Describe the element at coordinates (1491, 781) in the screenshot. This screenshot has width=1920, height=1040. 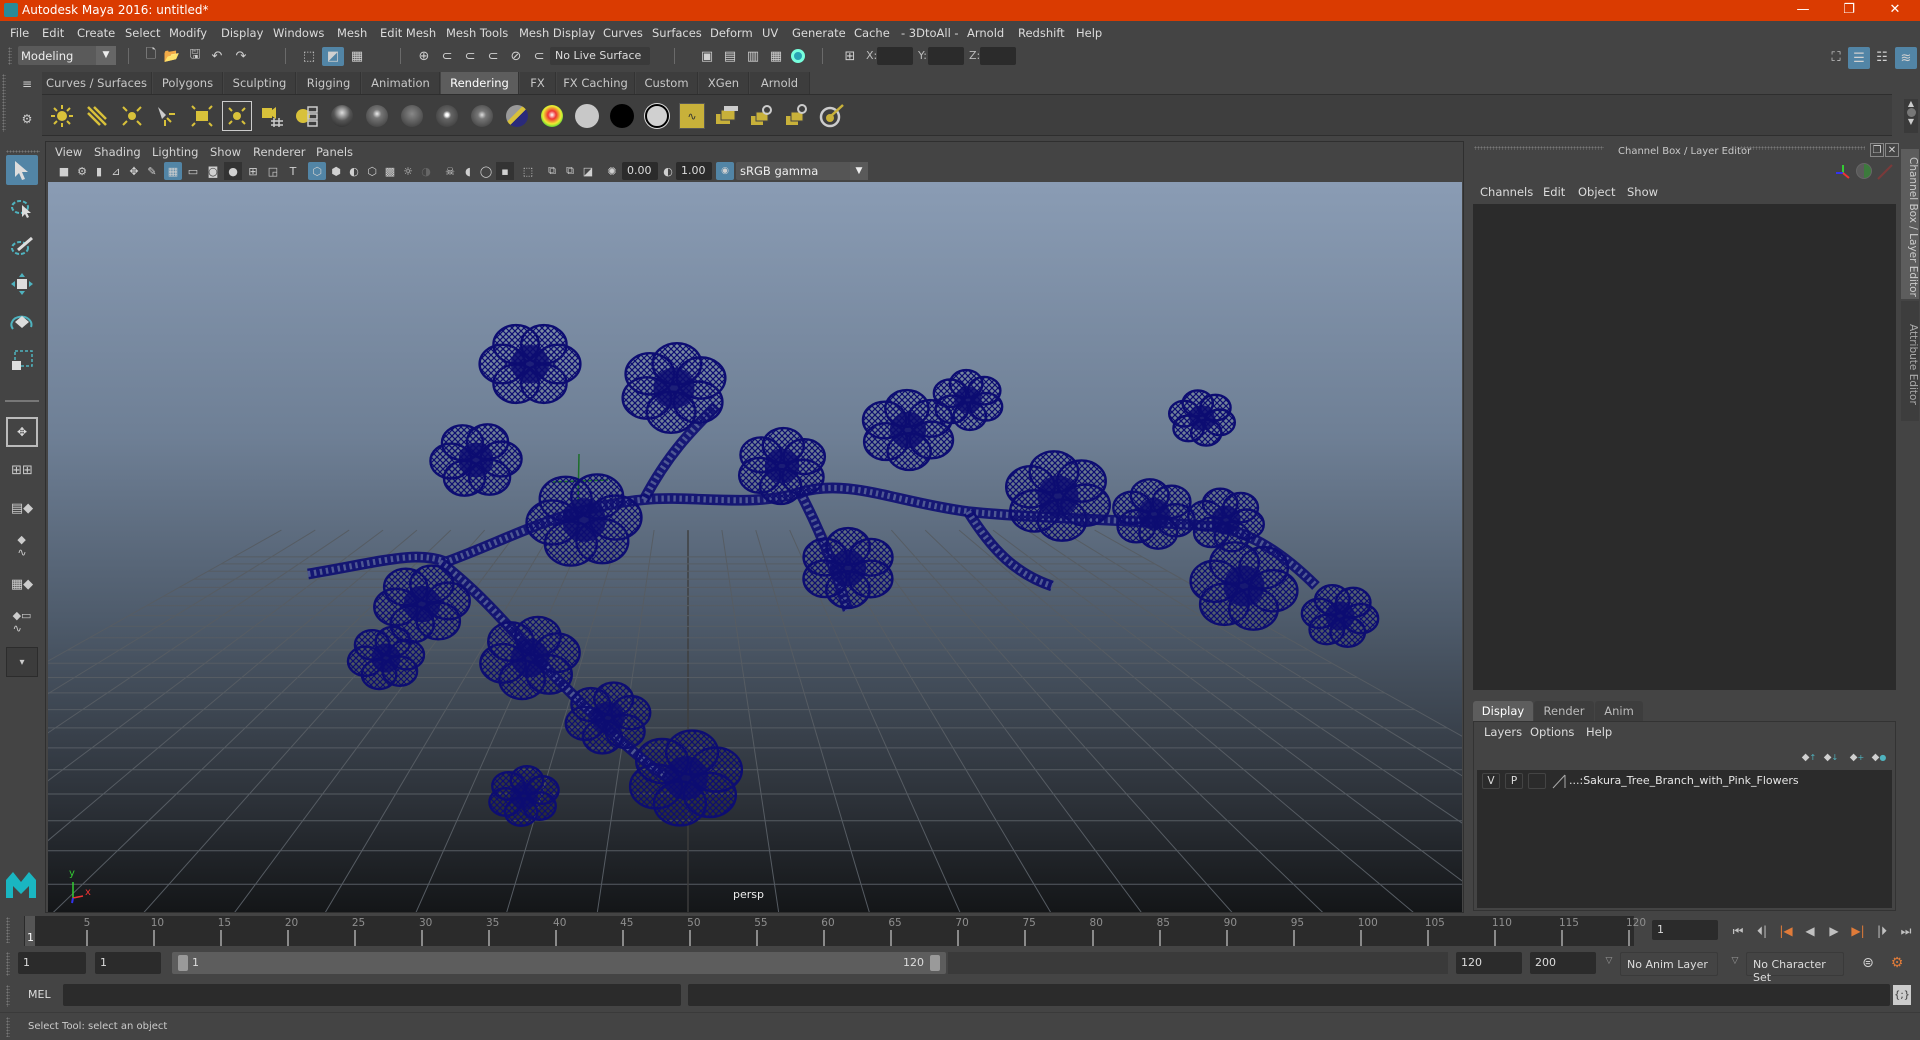
I see `layer-visibility-toggle: V` at that location.